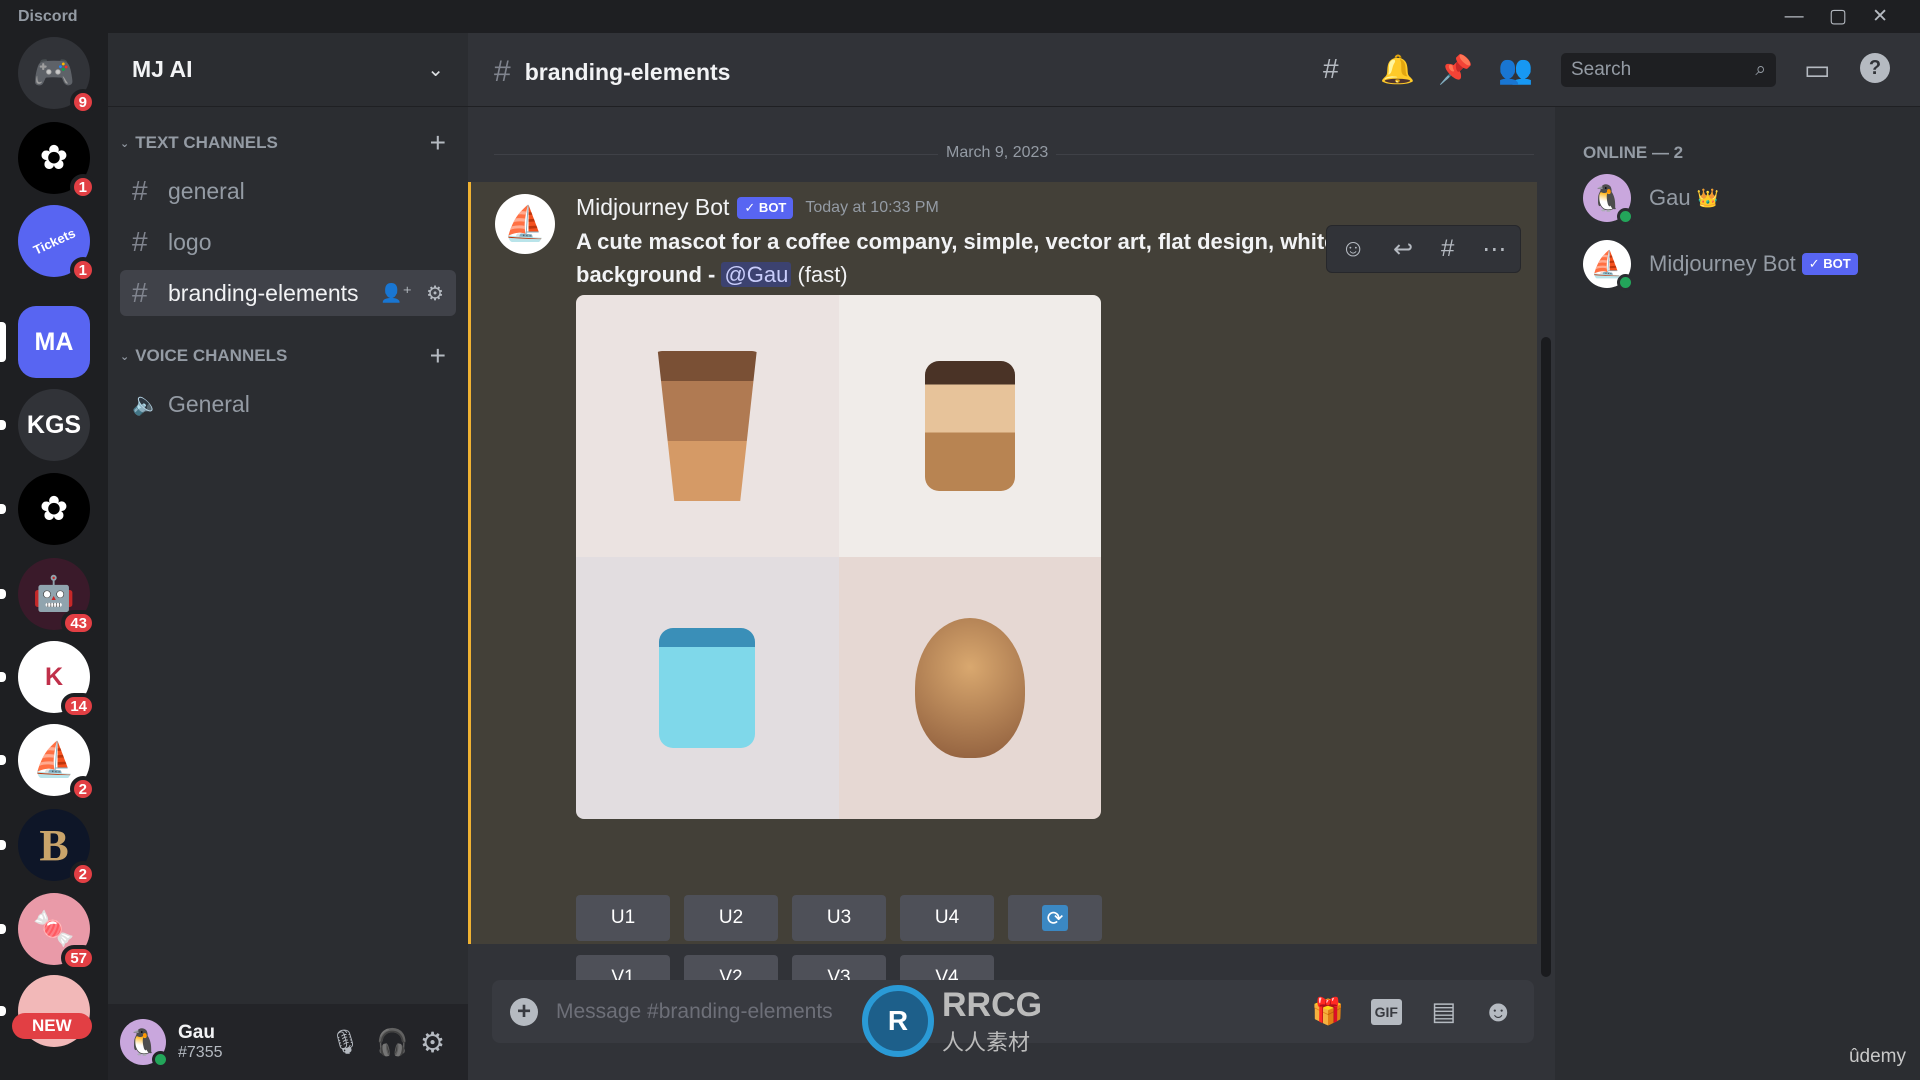 The image size is (1920, 1080). Describe the element at coordinates (1447, 249) in the screenshot. I see `create-thread-icon: #` at that location.